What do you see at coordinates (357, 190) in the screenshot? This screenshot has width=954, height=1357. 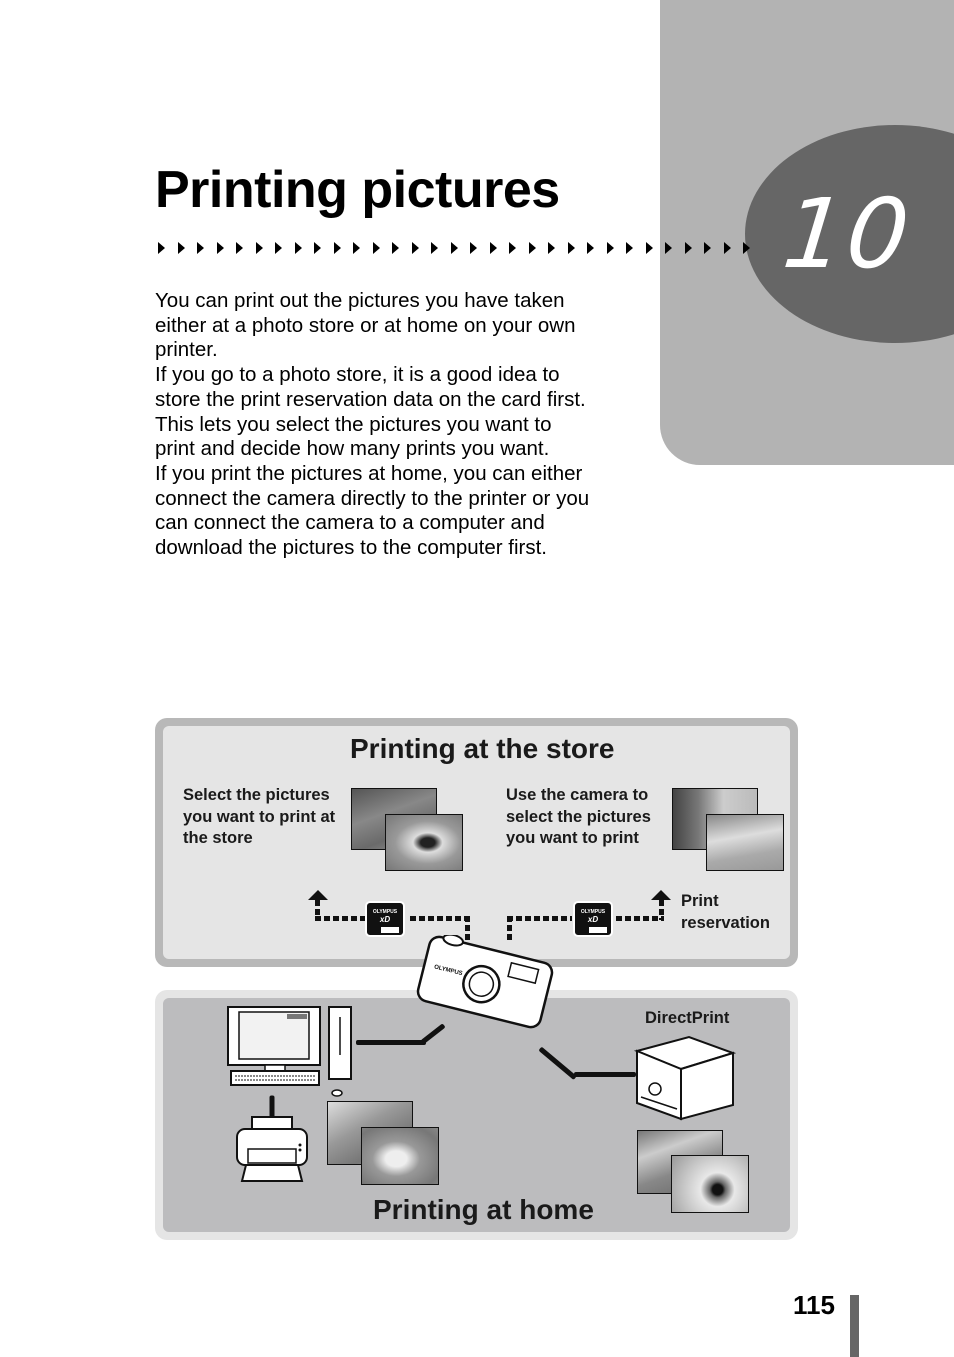 I see `page-title: Printing pictures` at bounding box center [357, 190].